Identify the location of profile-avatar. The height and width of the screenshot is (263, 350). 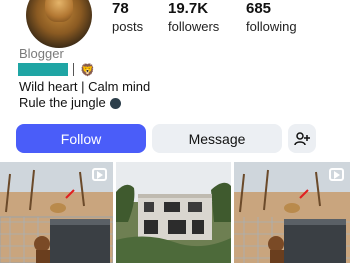
(59, 24).